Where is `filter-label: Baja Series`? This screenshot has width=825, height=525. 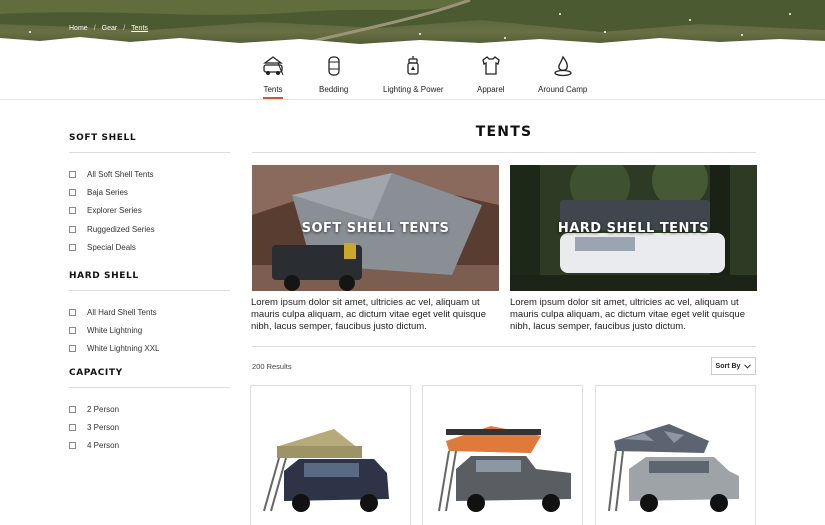 filter-label: Baja Series is located at coordinates (107, 192).